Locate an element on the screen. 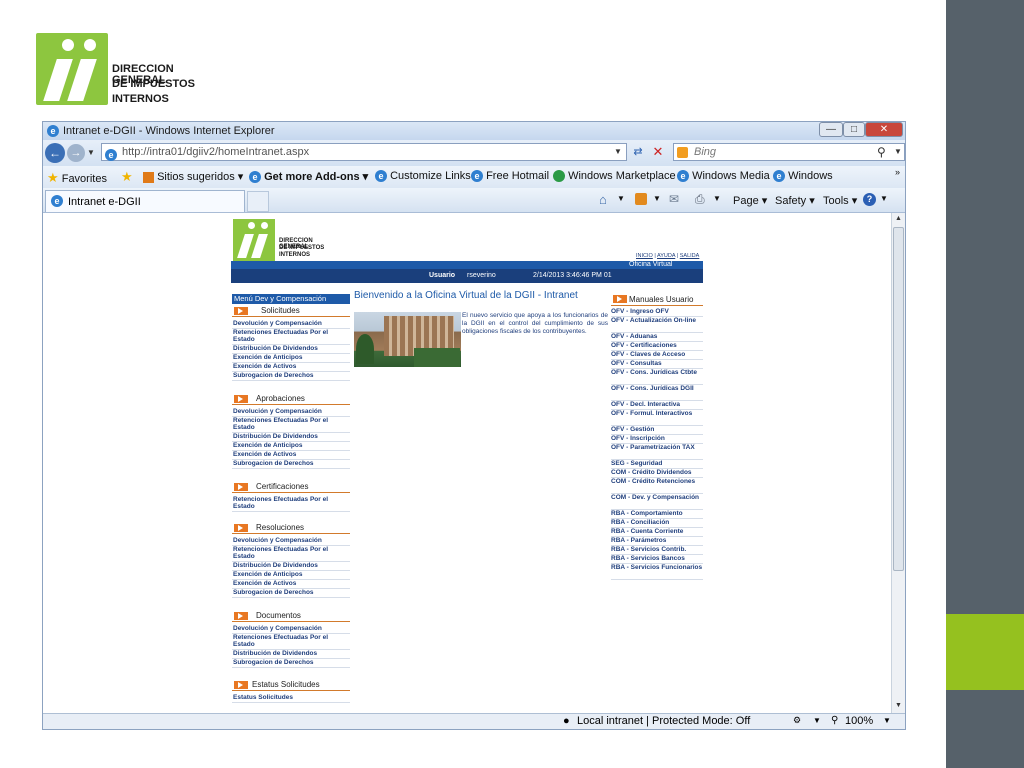 The width and height of the screenshot is (1024, 768). favorites-button: ★ Favorites is located at coordinates (77, 178).